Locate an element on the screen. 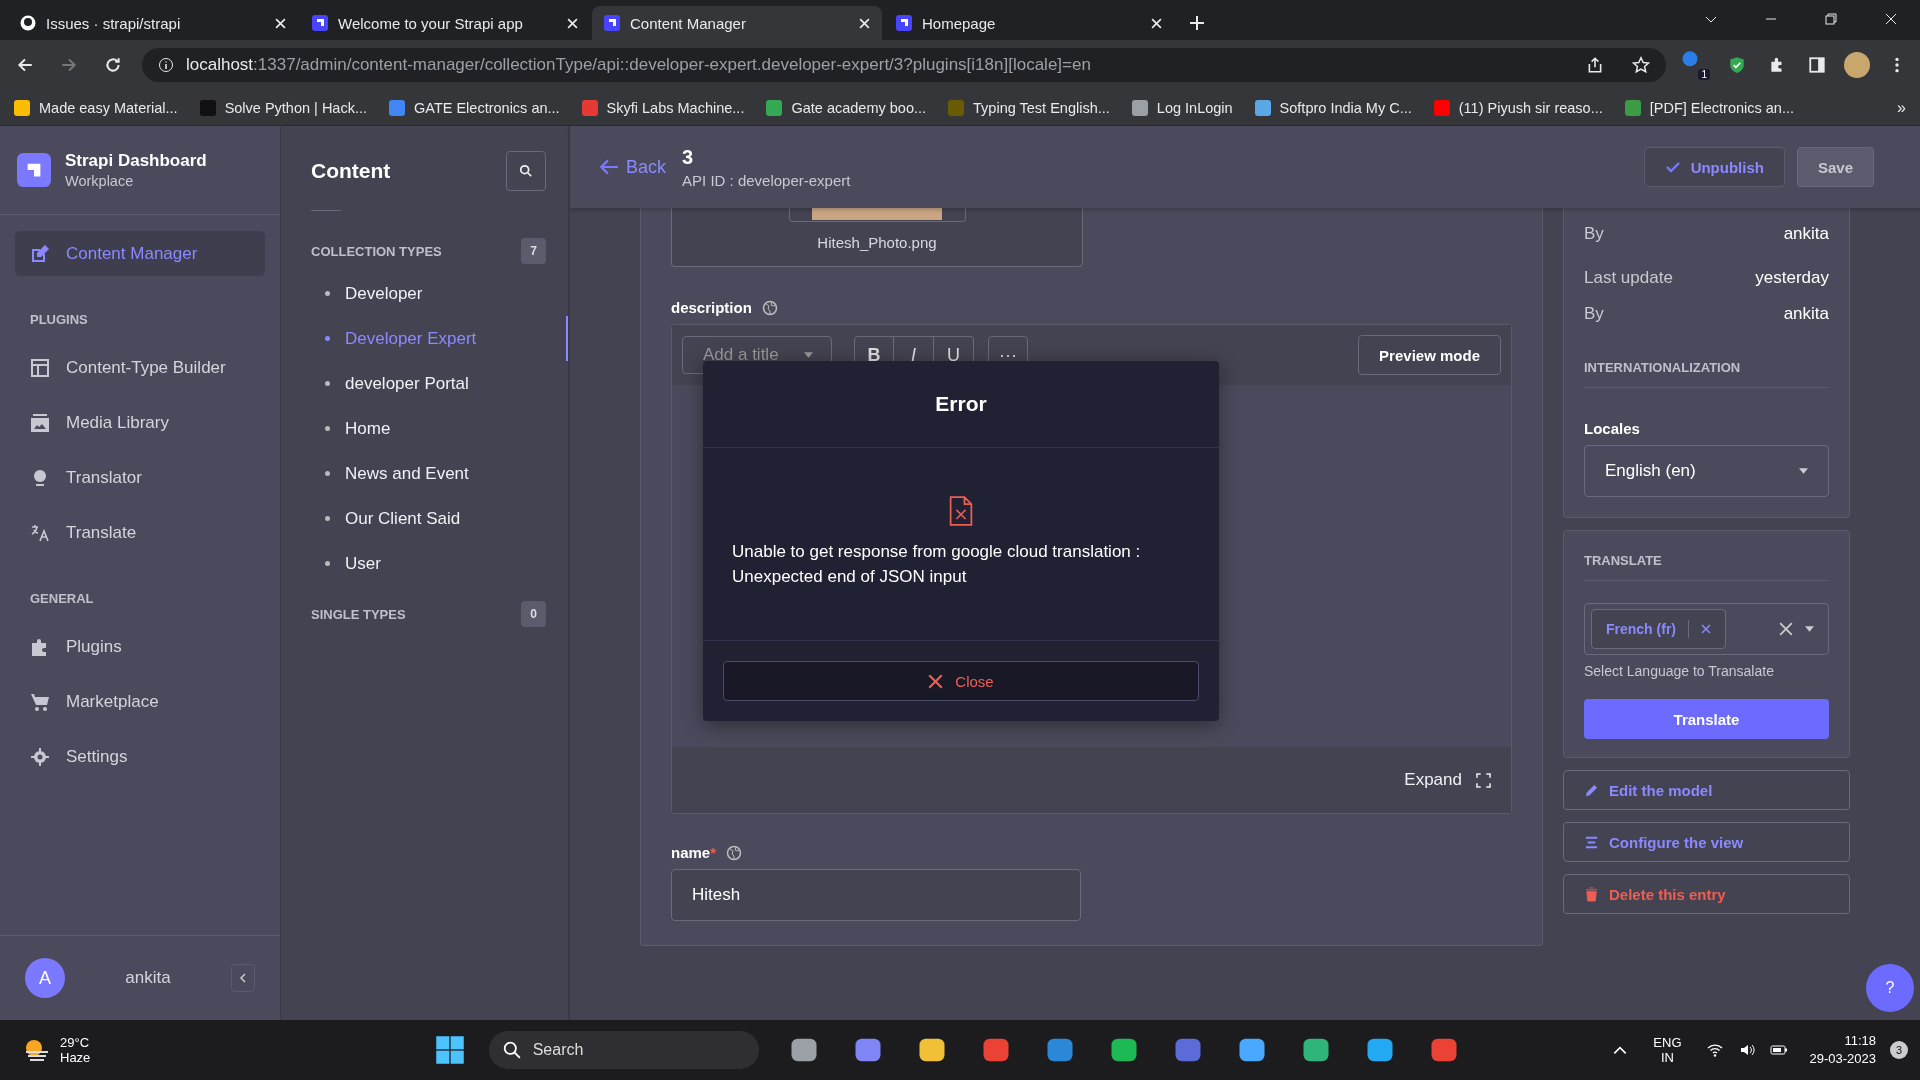 This screenshot has height=1080, width=1920. reload-icon is located at coordinates (113, 65).